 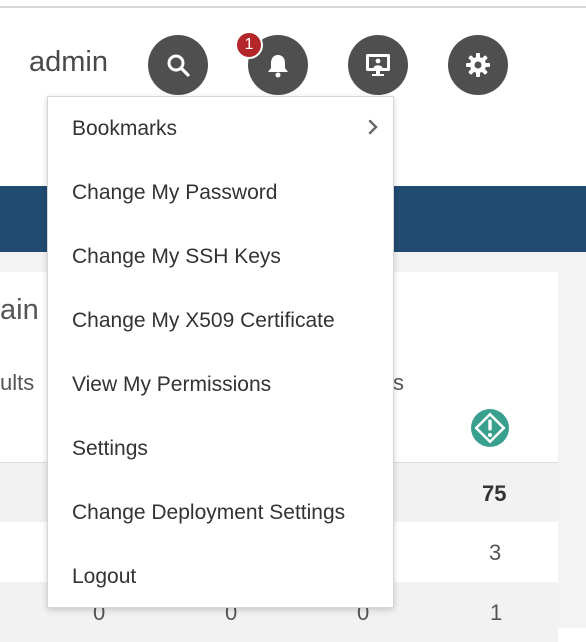 I want to click on card-title-partial: ain, so click(x=19, y=310).